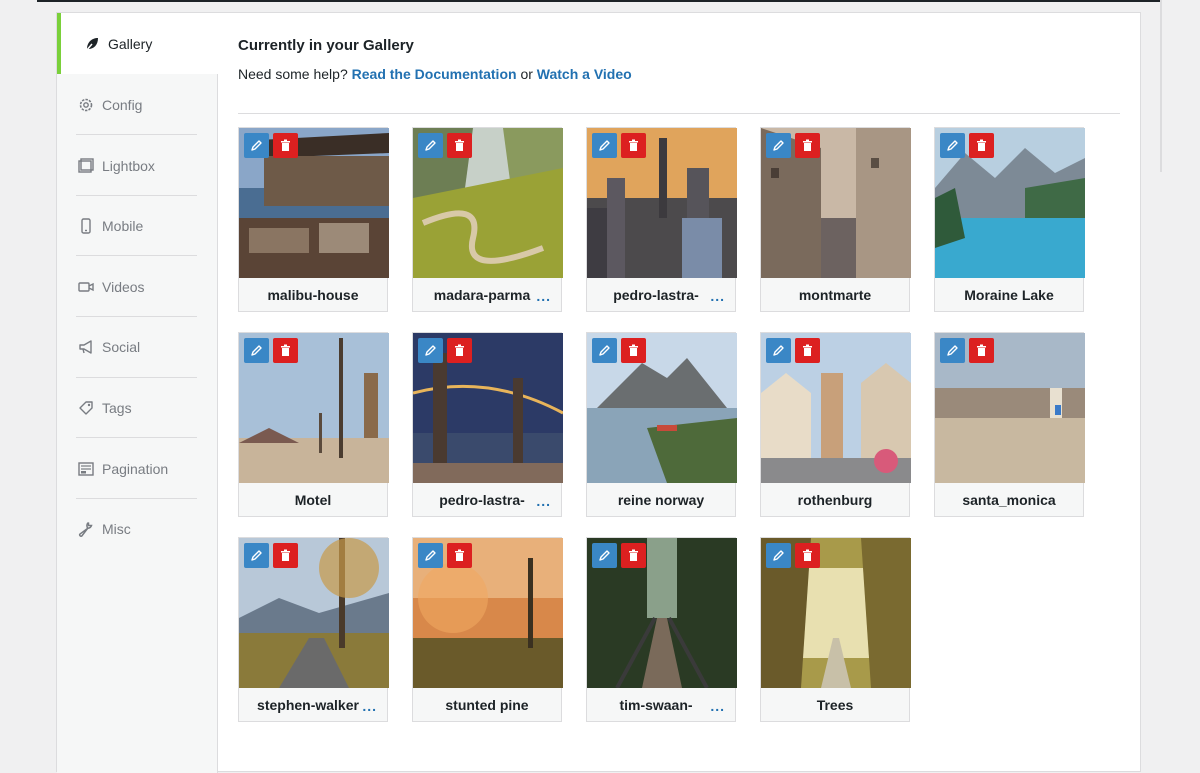  Describe the element at coordinates (313, 424) in the screenshot. I see `gallery-image-card: Motel` at that location.